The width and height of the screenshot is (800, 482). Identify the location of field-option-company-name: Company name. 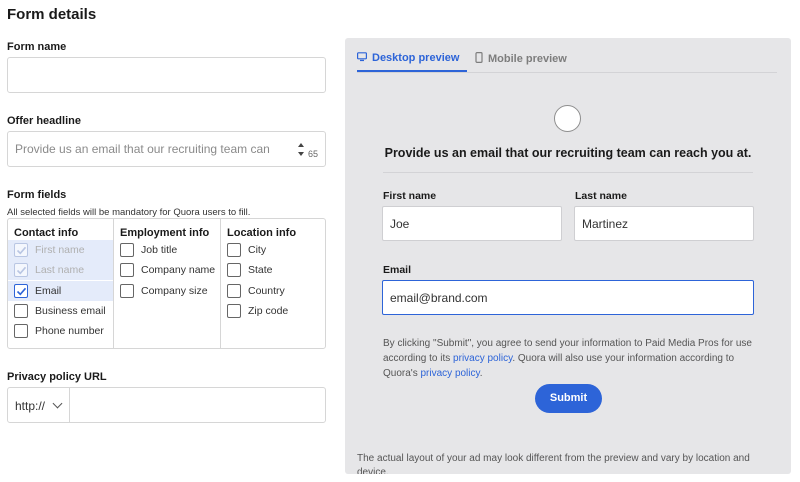
(167, 270).